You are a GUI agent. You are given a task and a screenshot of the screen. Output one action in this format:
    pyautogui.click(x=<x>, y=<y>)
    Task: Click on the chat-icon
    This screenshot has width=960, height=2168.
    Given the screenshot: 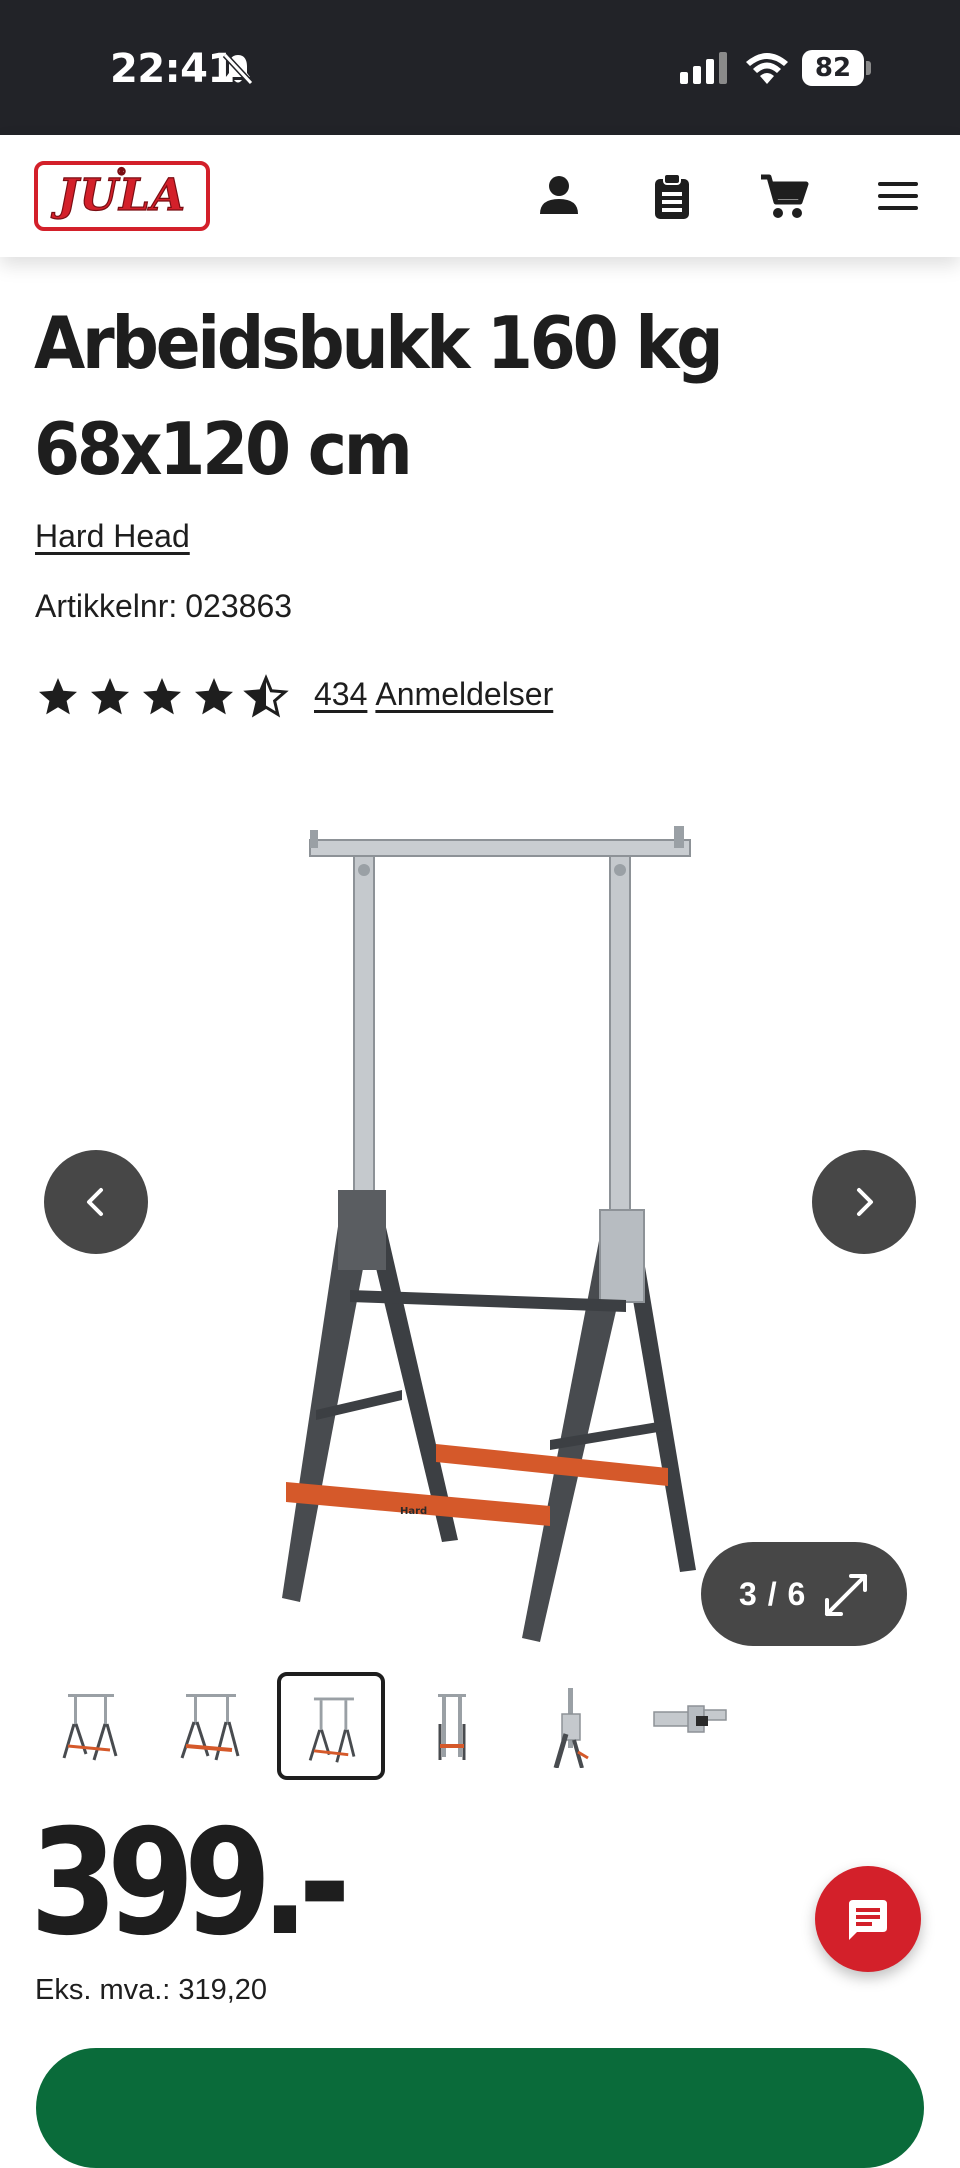 What is the action you would take?
    pyautogui.click(x=868, y=1920)
    